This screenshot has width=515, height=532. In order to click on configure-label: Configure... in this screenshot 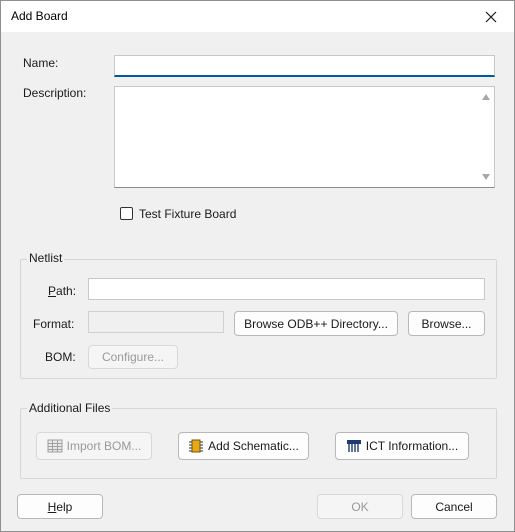, I will do `click(133, 357)`.